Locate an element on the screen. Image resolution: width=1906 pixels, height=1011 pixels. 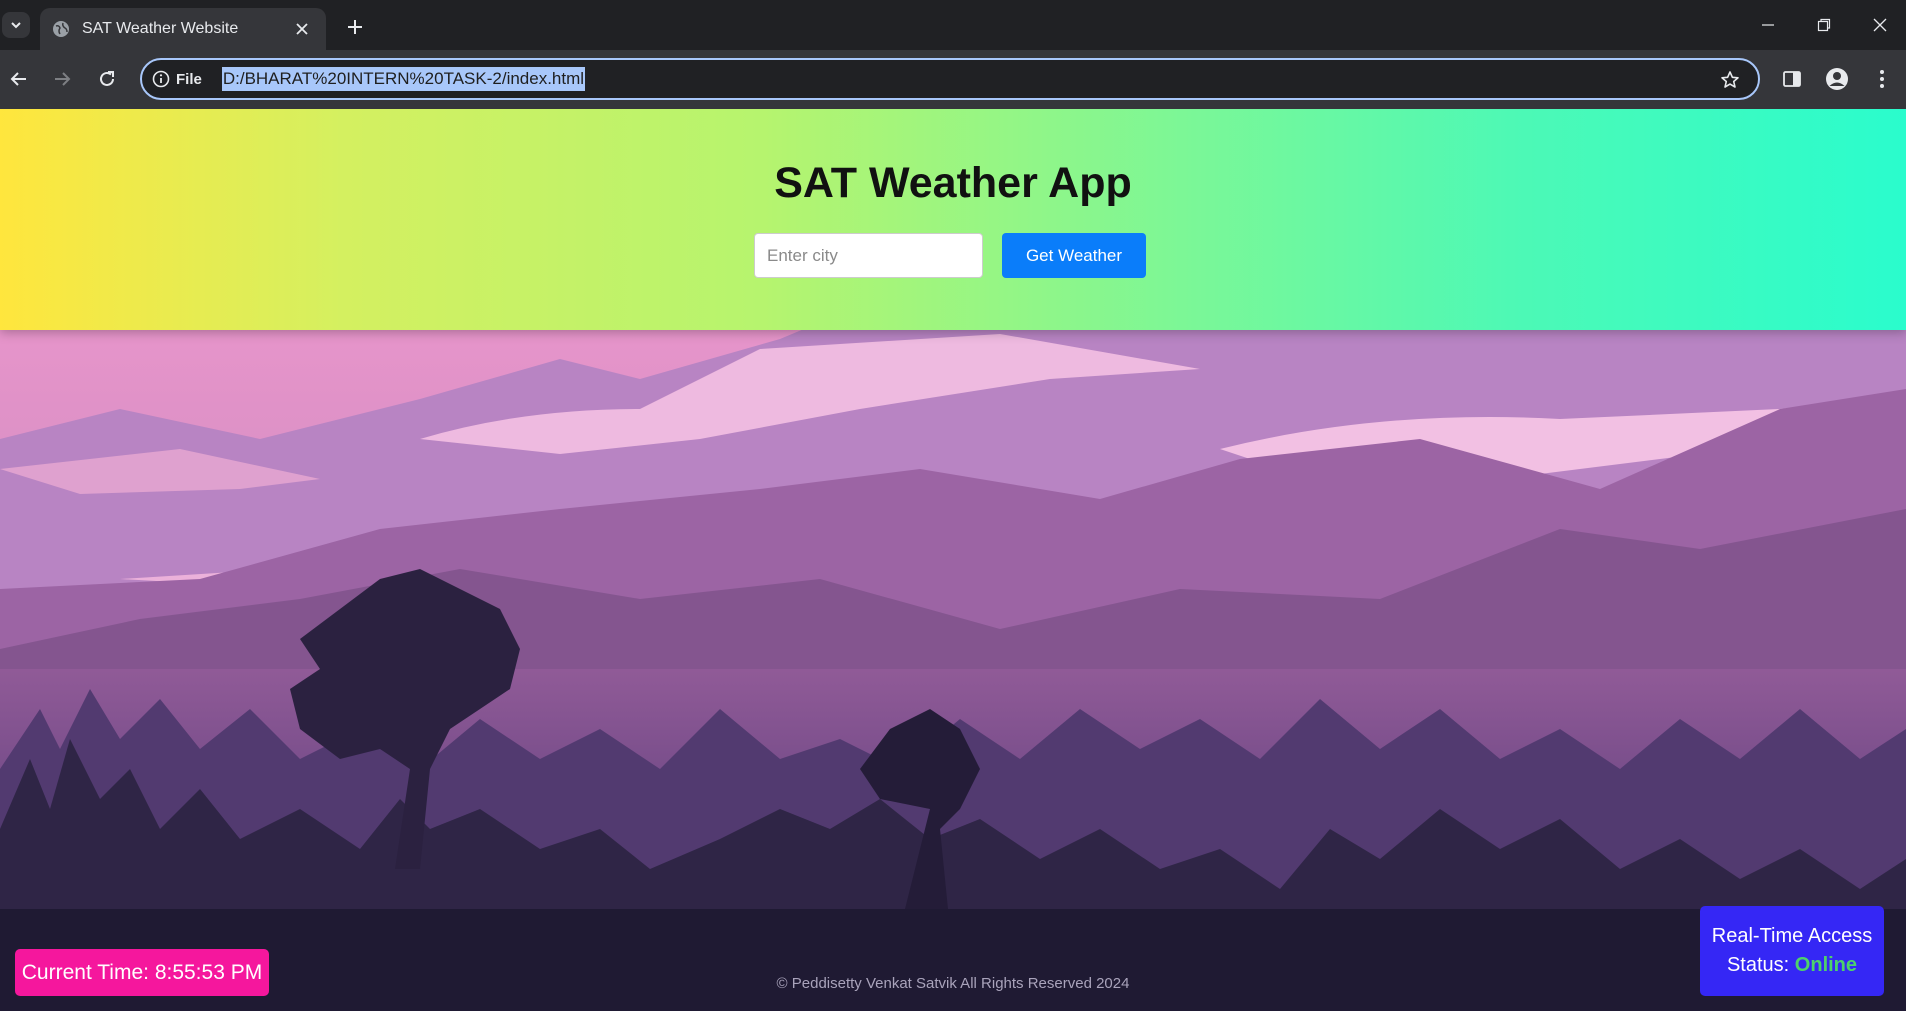
chevron-down-icon is located at coordinates (16, 25).